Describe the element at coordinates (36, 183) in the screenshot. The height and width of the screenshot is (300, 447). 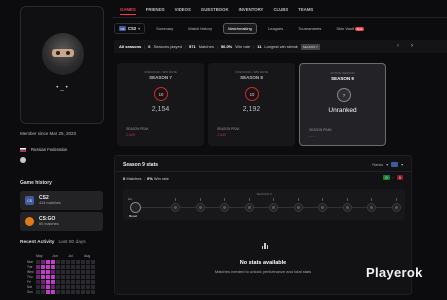
I see `game-history-title: Game history` at that location.